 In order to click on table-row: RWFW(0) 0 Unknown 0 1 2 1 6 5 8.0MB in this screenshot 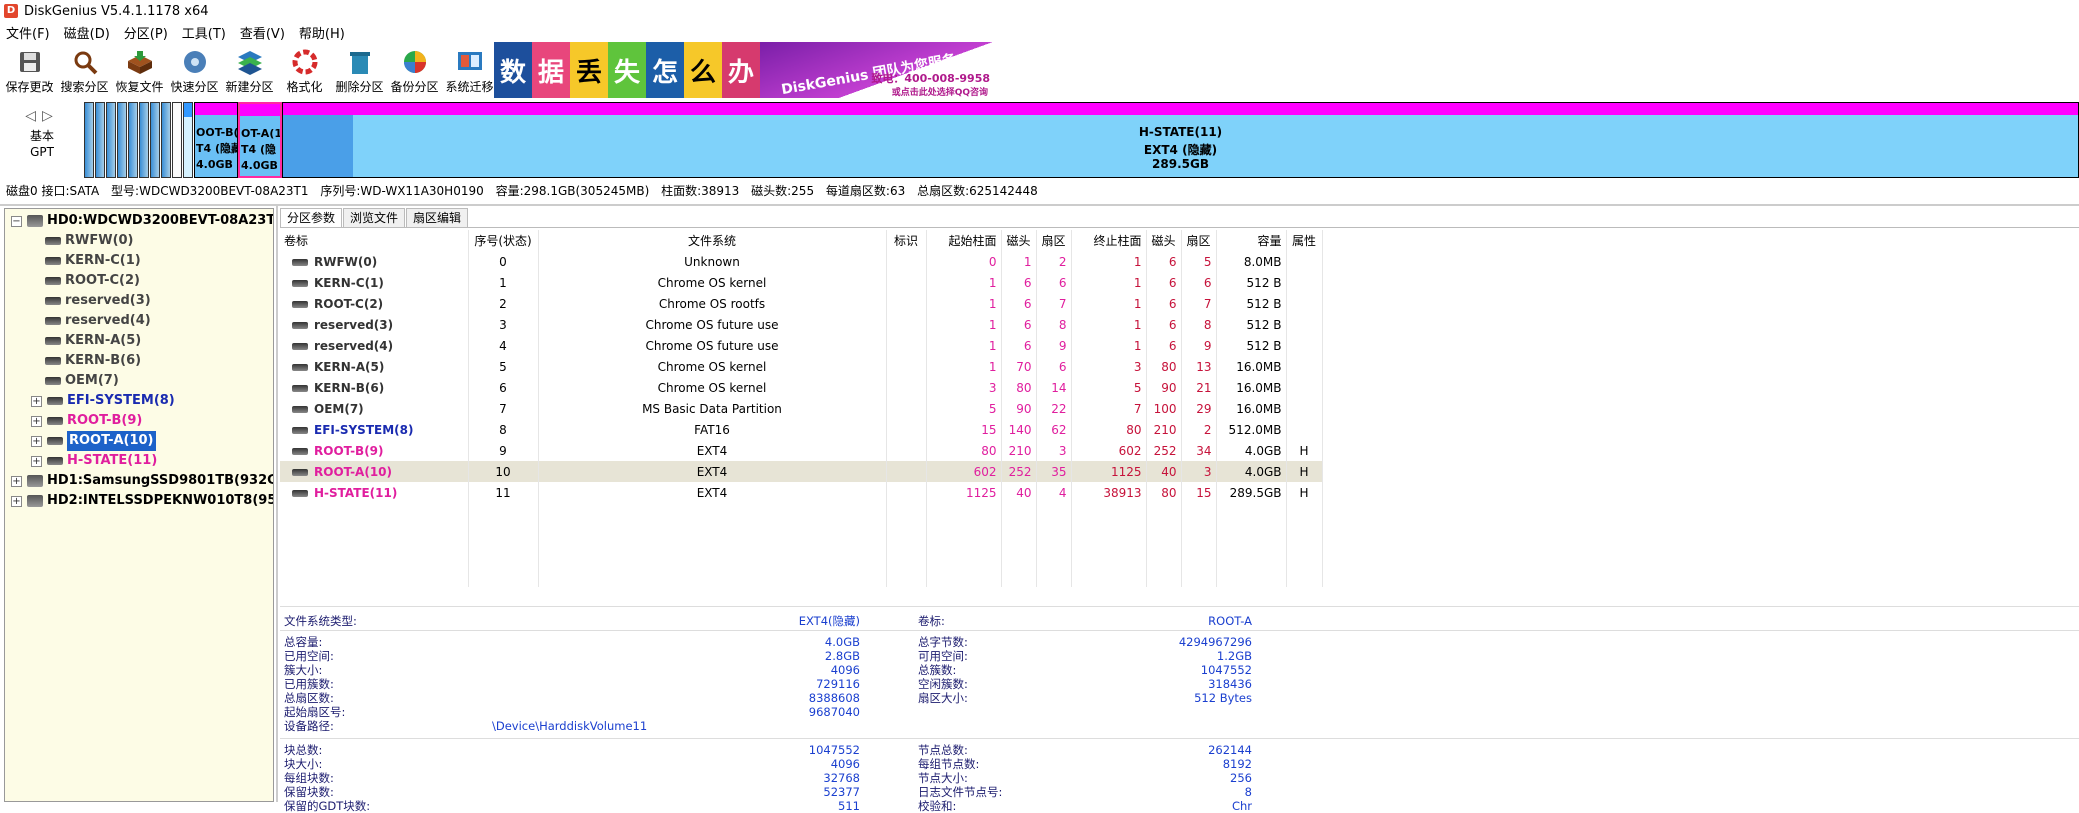, I will do `click(801, 261)`.